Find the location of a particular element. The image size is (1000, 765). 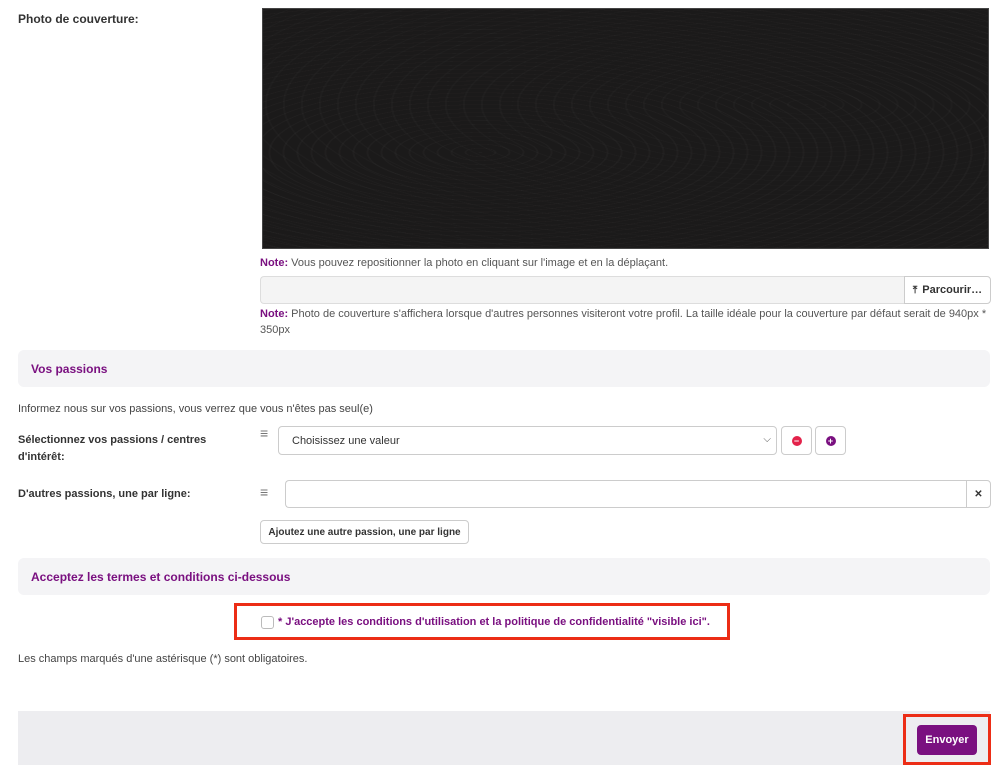

cover-photo-label: Photo de couverture: is located at coordinates (78, 19).